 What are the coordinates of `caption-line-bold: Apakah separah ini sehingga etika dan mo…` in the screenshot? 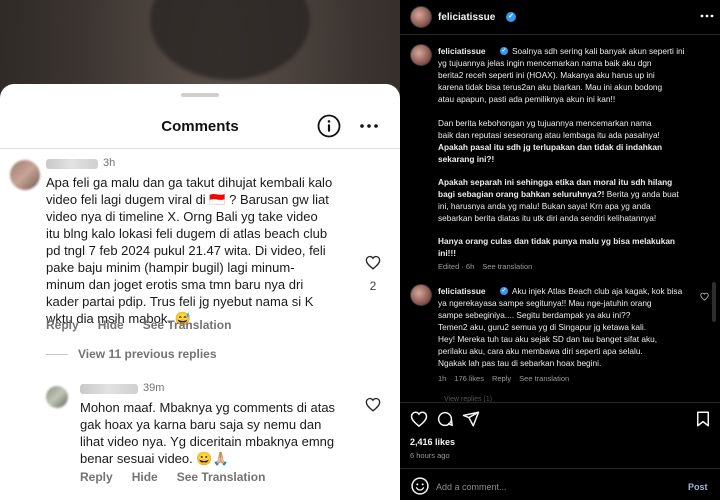 It's located at (555, 182).